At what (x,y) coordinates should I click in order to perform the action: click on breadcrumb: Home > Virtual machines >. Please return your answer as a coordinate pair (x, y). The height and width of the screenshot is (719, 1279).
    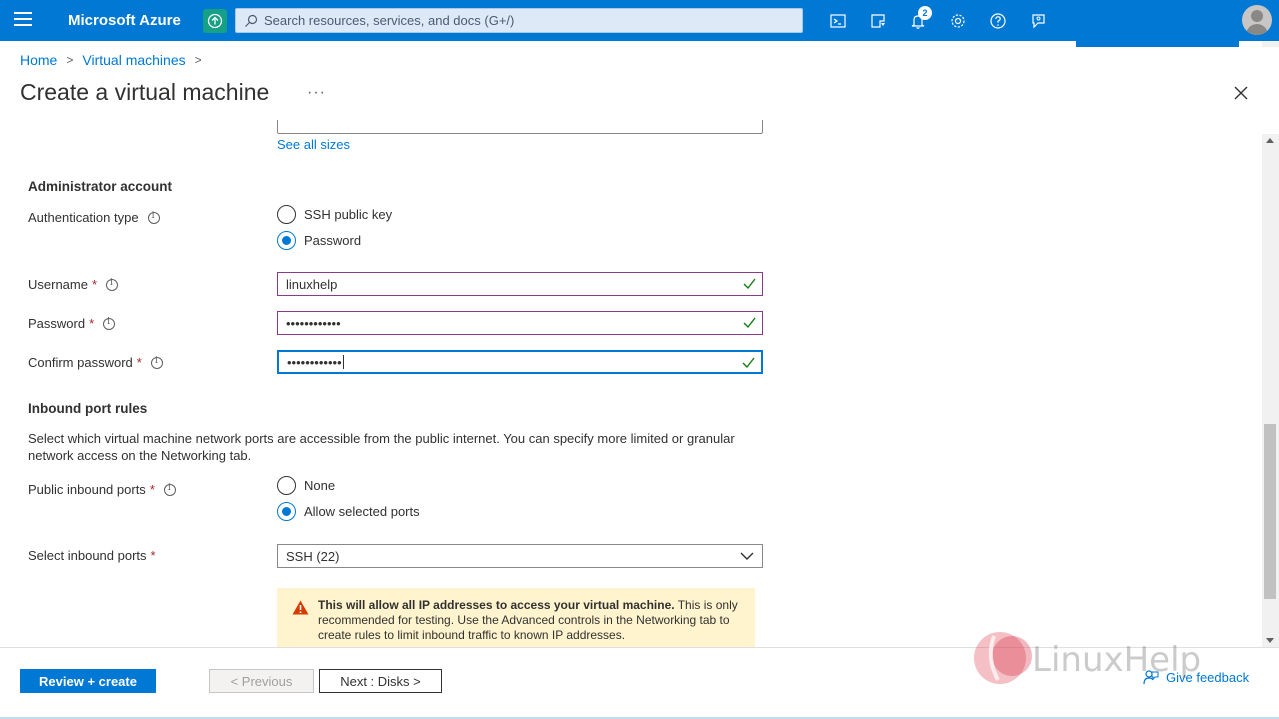
    Looking at the image, I should click on (115, 60).